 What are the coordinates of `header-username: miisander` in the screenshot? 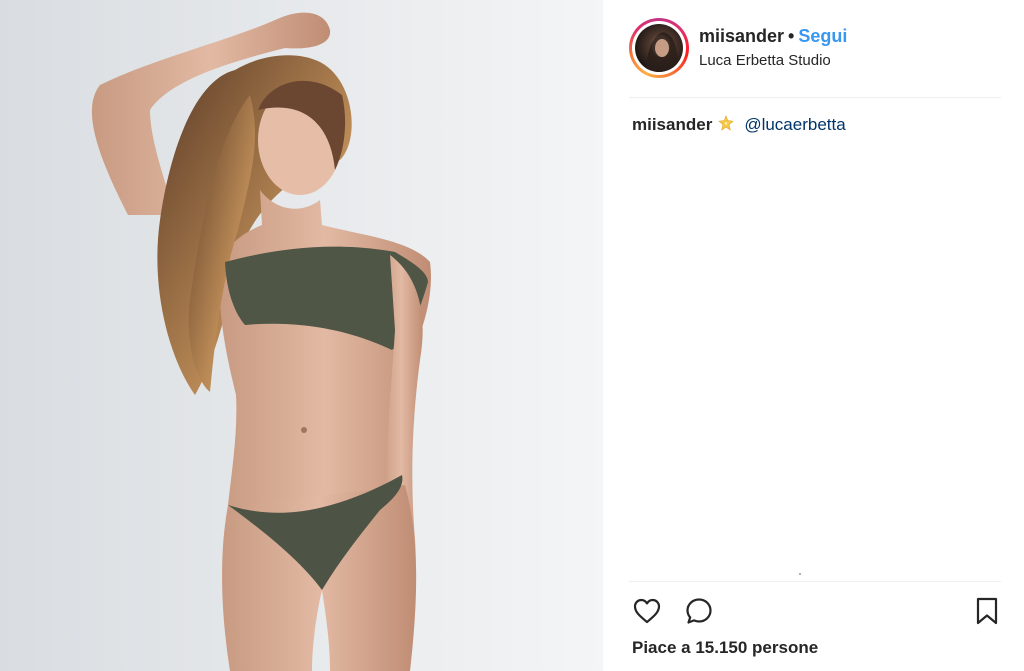 It's located at (741, 36).